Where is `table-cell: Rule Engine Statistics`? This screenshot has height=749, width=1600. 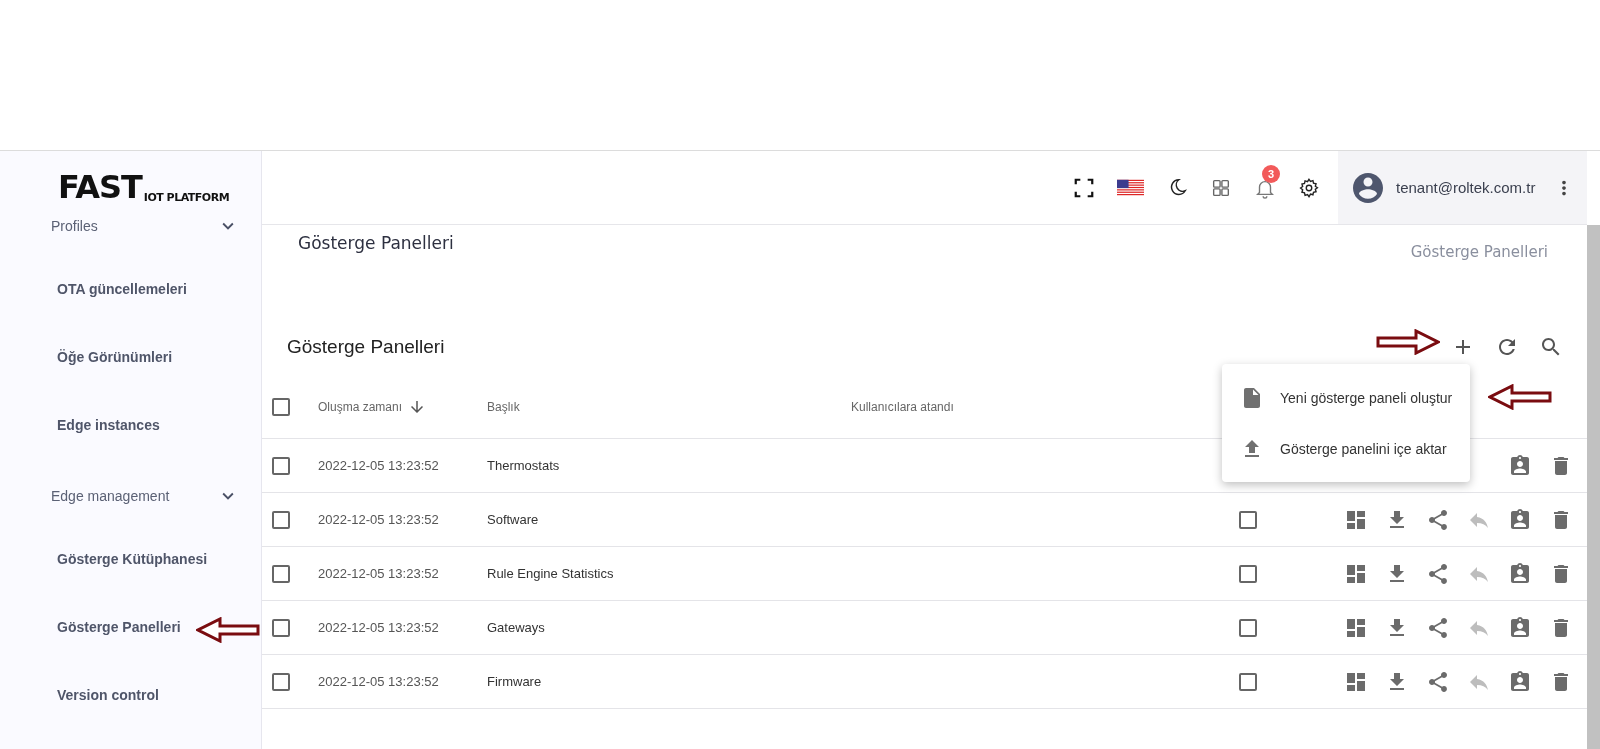 table-cell: Rule Engine Statistics is located at coordinates (550, 573).